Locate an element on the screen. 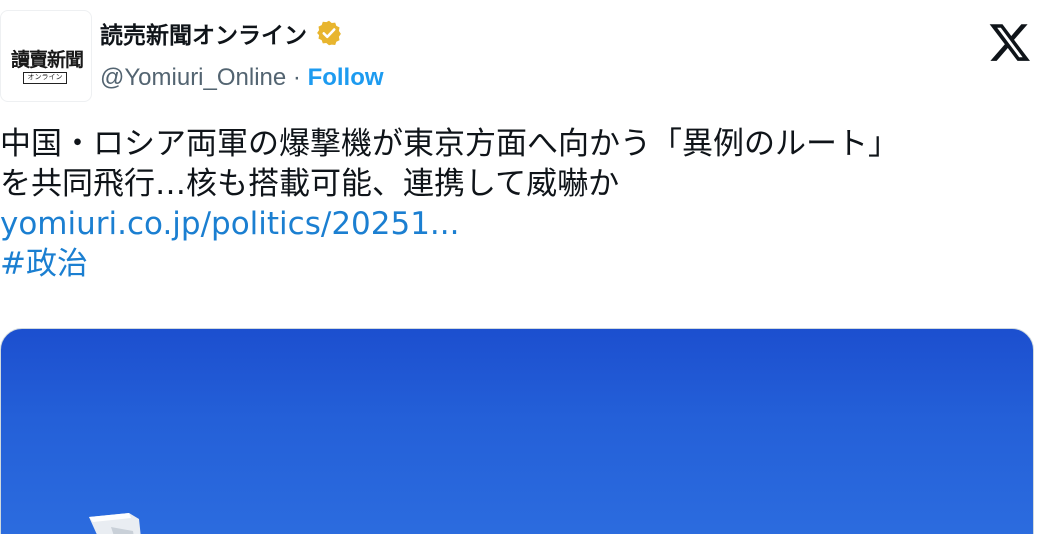 Image resolution: width=1038 pixels, height=534 pixels. tweet-text-line-2: を共同飛行…核も搭載可能、連携して威嚇か is located at coordinates (310, 184).